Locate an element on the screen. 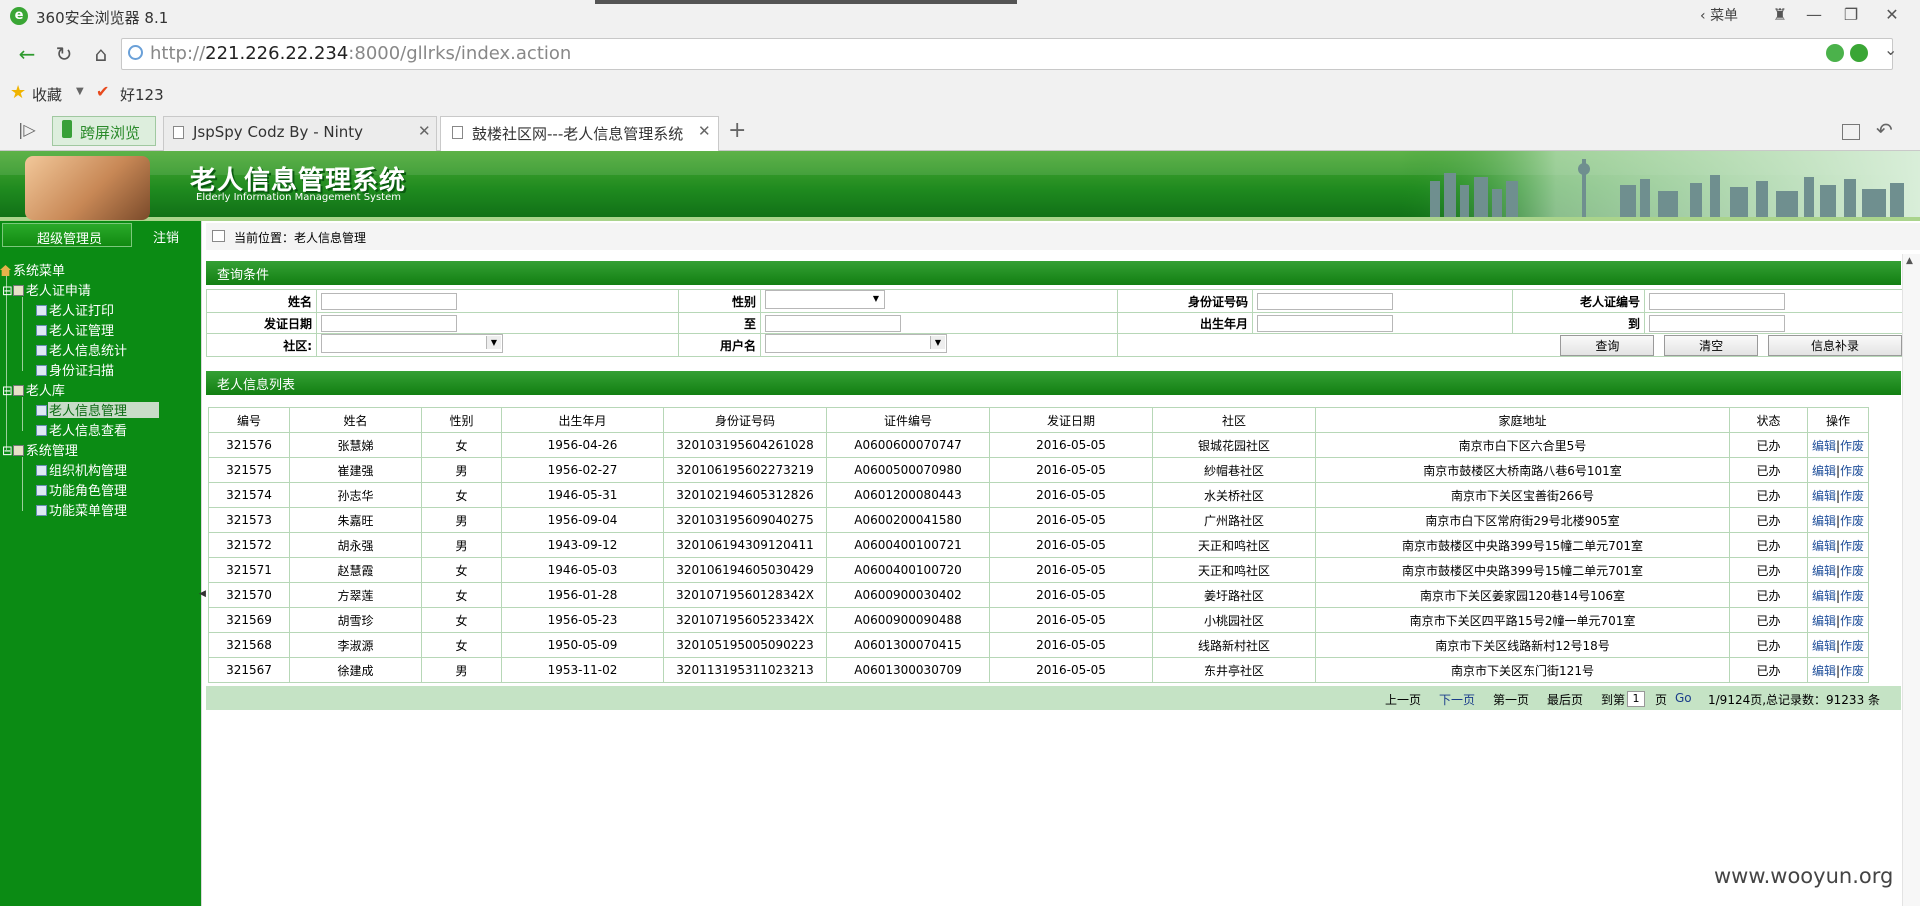 Image resolution: width=1920 pixels, height=906 pixels. community-select: ▼ is located at coordinates (412, 343).